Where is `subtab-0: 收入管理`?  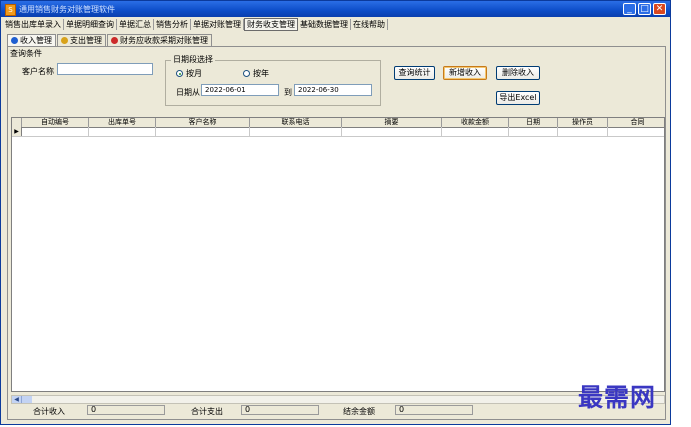
subtab-0: 收入管理 is located at coordinates (31, 40).